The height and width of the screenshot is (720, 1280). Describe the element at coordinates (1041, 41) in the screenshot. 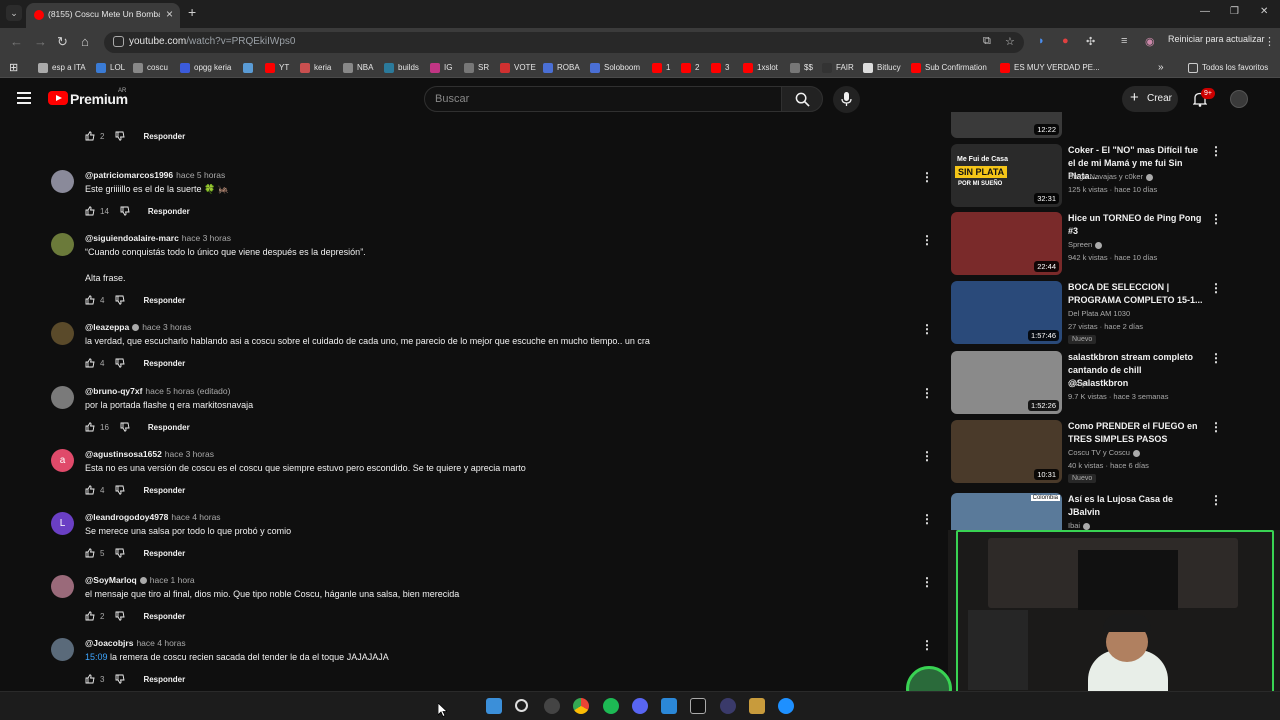

I see `extension-icon: ◗` at that location.